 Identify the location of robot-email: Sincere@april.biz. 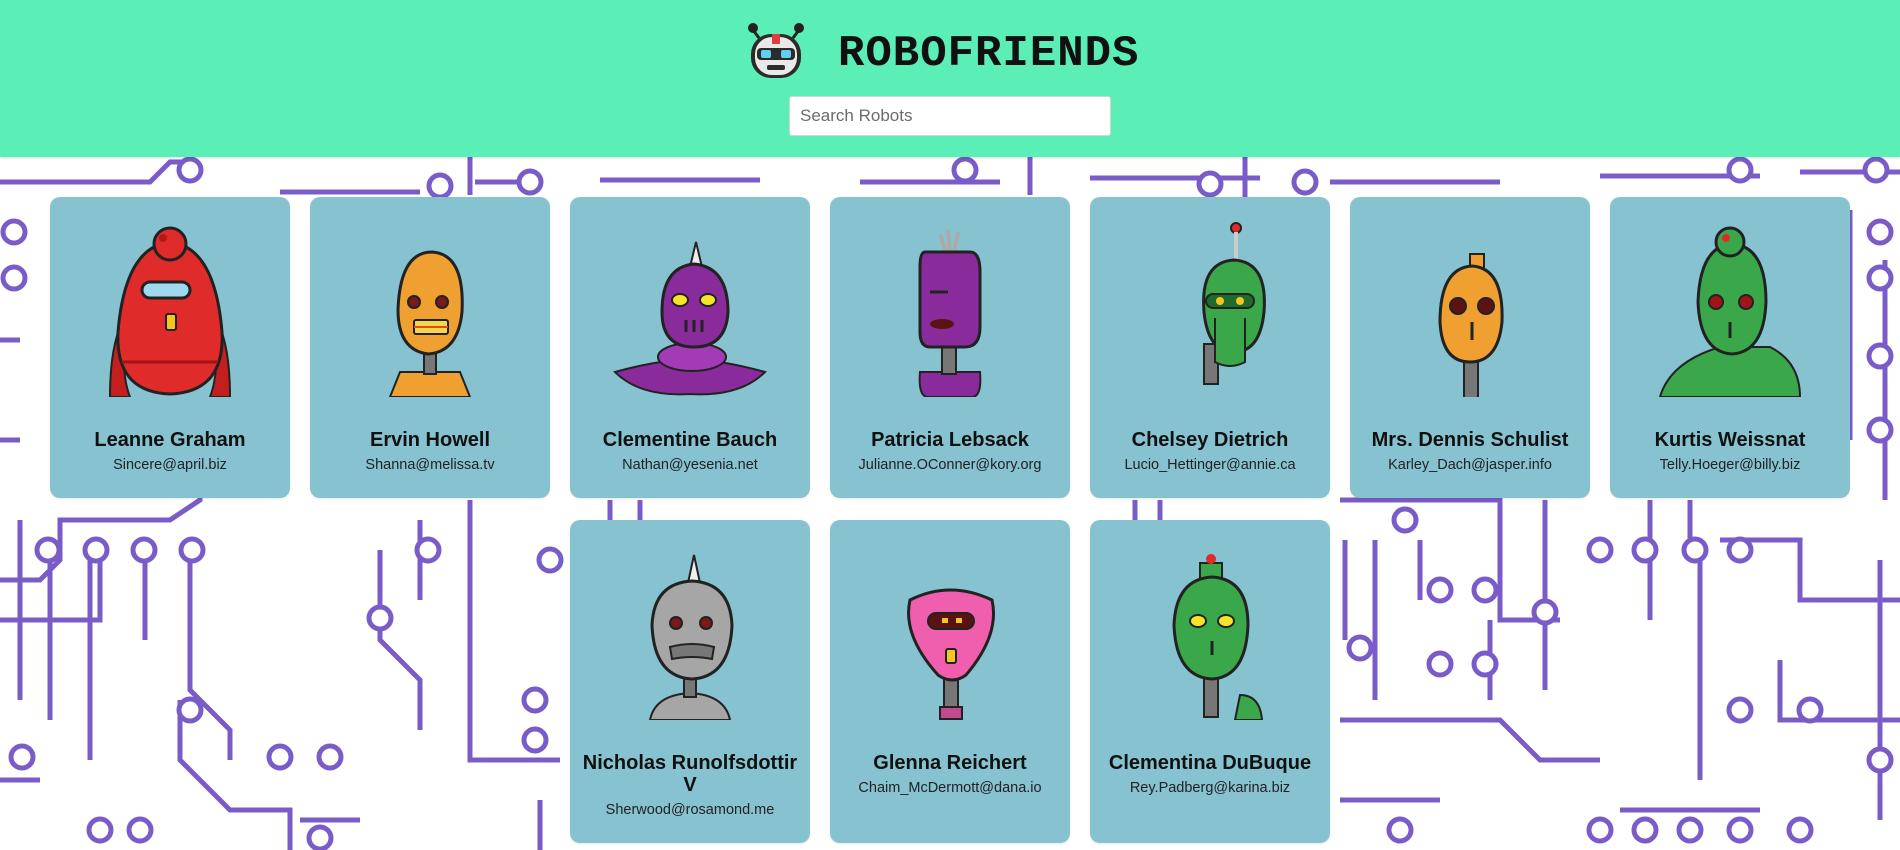
(170, 465).